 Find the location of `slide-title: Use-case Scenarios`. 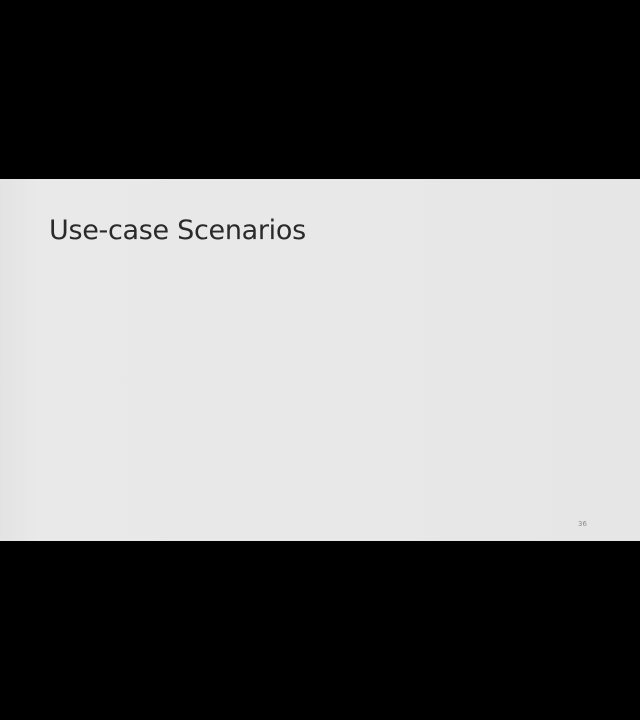

slide-title: Use-case Scenarios is located at coordinates (177, 230).